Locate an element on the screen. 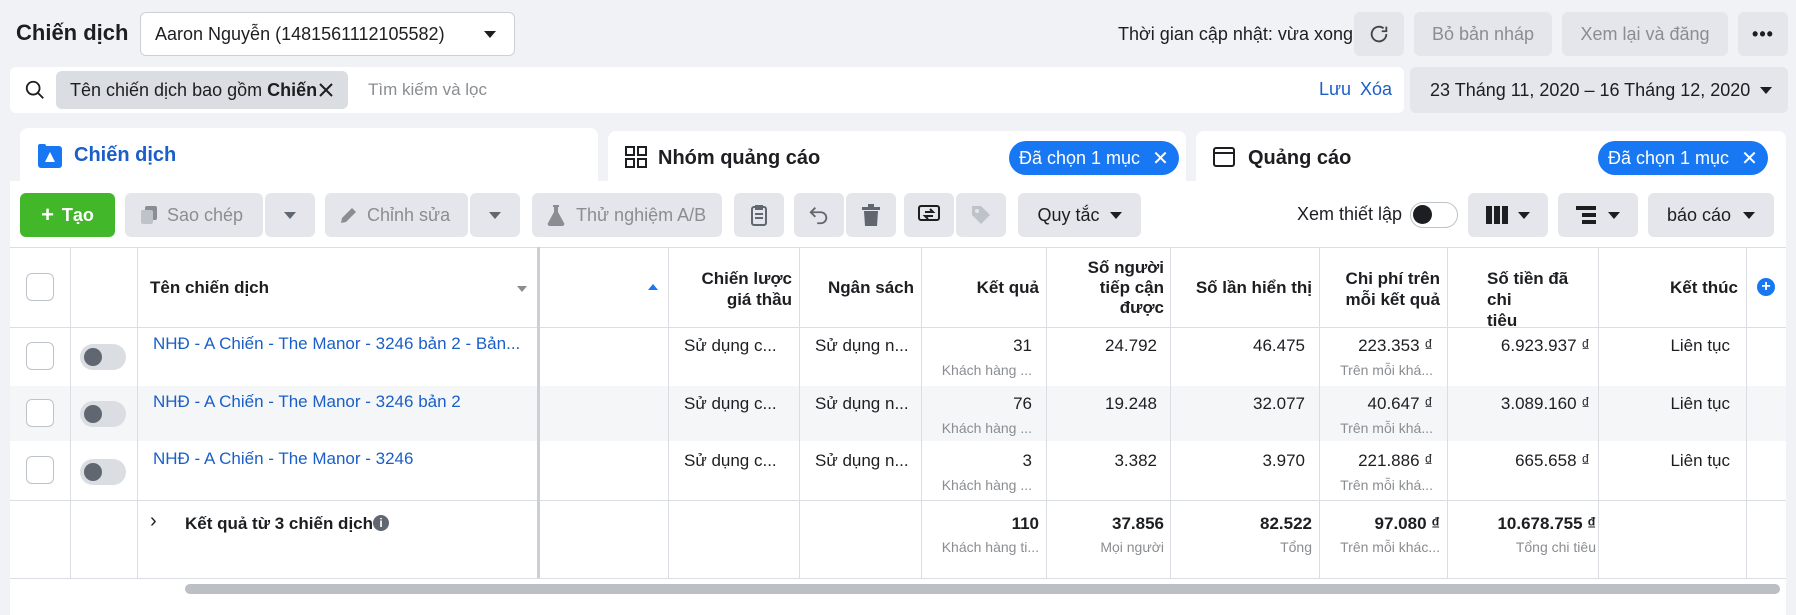 This screenshot has height=615, width=1796. tag-button is located at coordinates (981, 215).